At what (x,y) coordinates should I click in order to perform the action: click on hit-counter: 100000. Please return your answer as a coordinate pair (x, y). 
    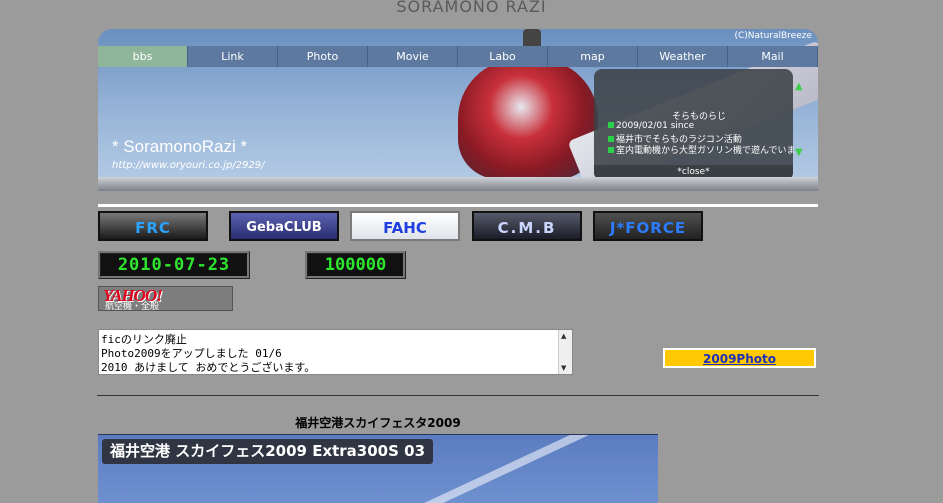
    Looking at the image, I should click on (355, 265).